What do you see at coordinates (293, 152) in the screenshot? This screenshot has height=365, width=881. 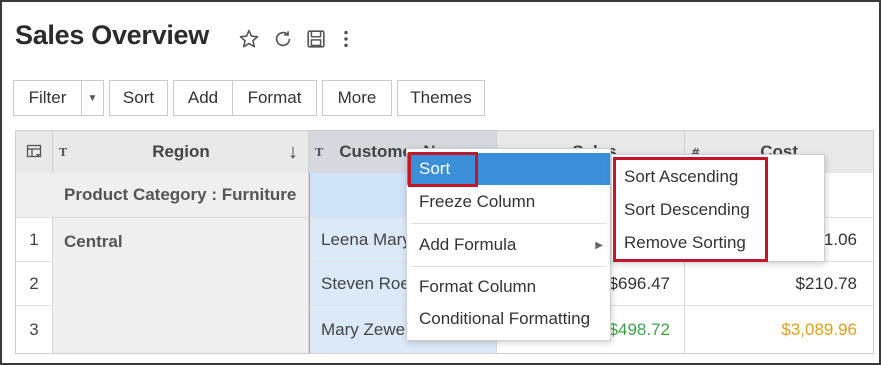 I see `sort-descending-icon: ↓` at bounding box center [293, 152].